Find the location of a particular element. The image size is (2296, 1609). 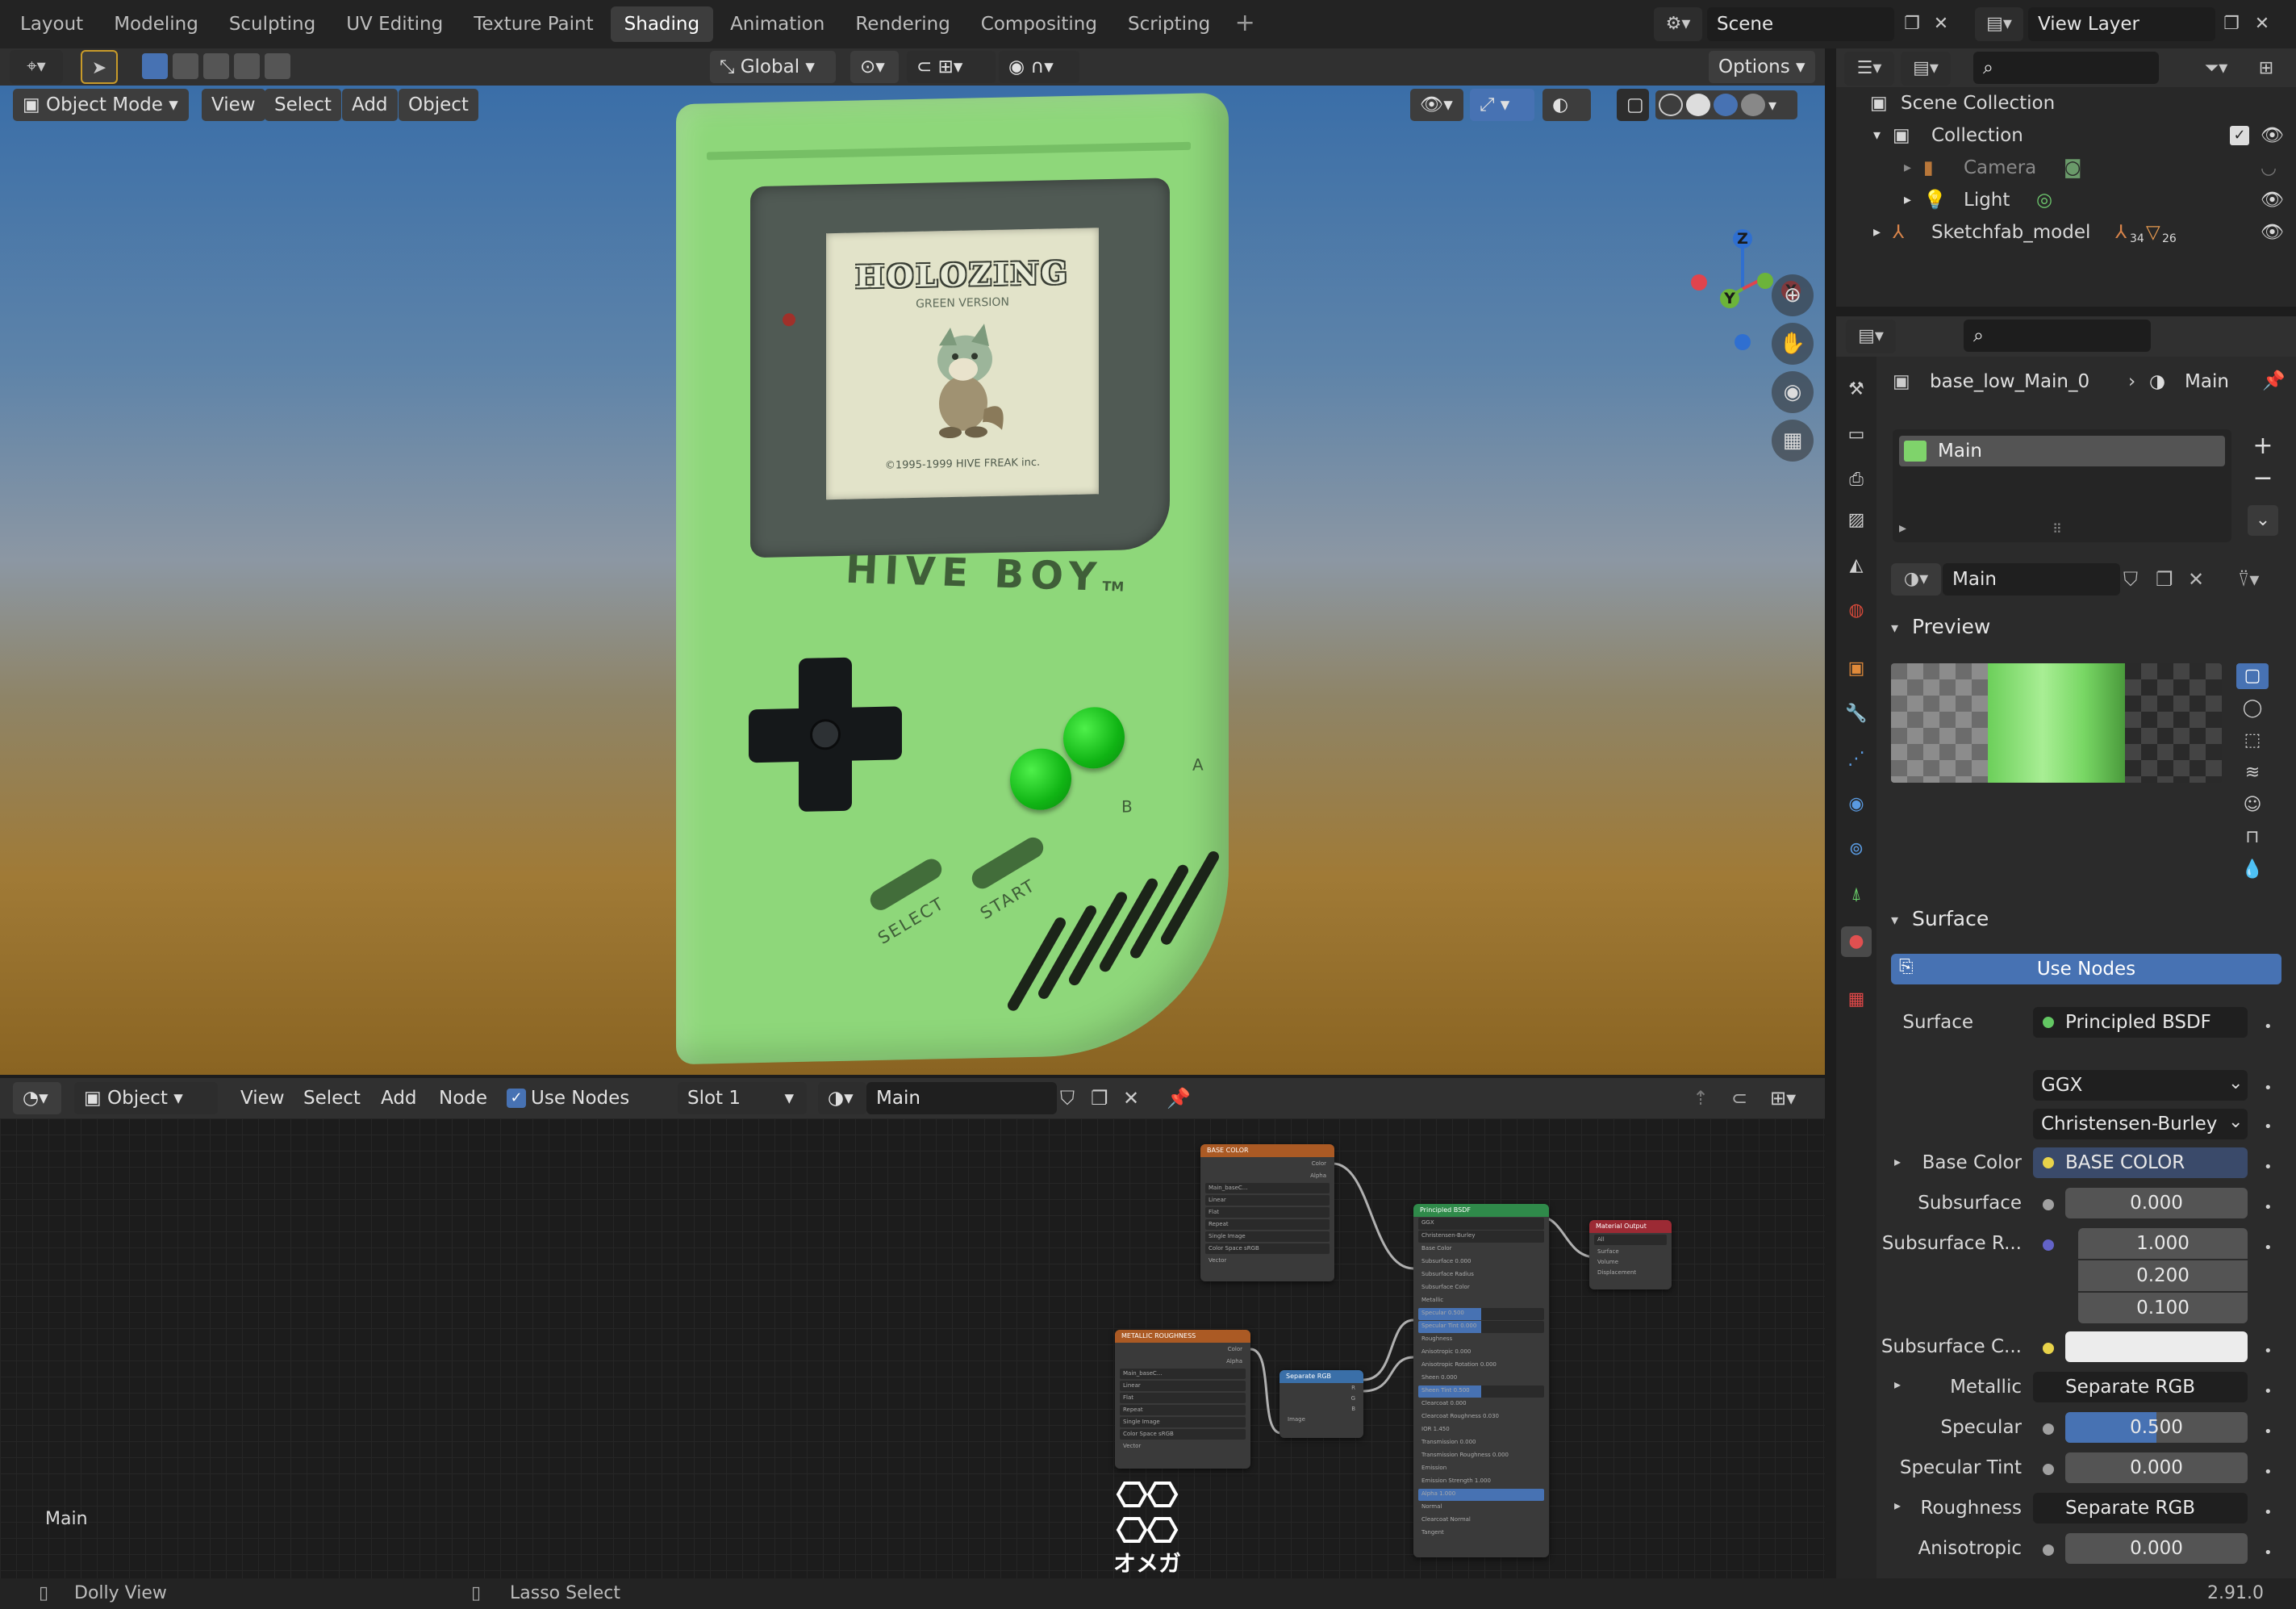

rendered-icon is located at coordinates (1753, 105).